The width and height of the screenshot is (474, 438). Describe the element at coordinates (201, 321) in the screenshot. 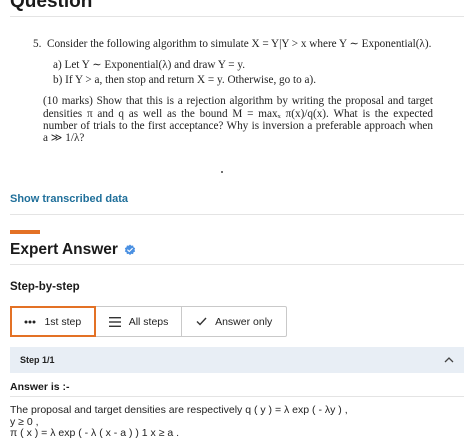

I see `checkmark-icon` at that location.